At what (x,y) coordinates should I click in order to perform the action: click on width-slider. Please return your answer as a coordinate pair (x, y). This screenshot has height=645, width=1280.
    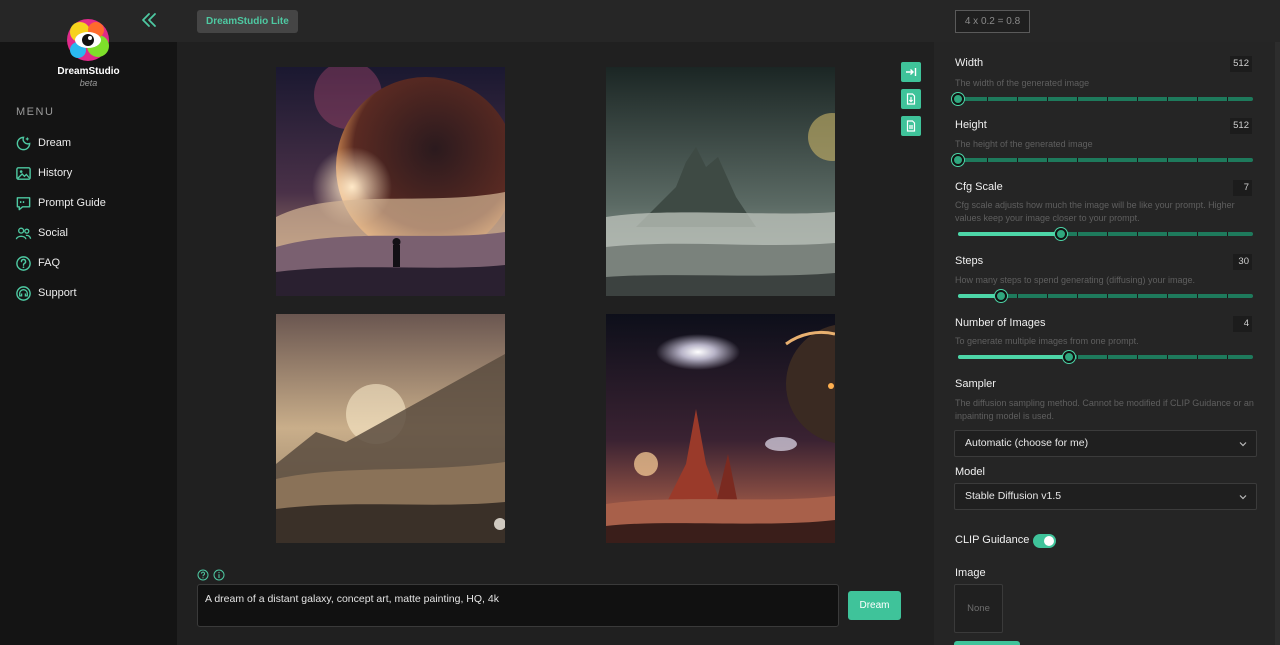
    Looking at the image, I should click on (1102, 99).